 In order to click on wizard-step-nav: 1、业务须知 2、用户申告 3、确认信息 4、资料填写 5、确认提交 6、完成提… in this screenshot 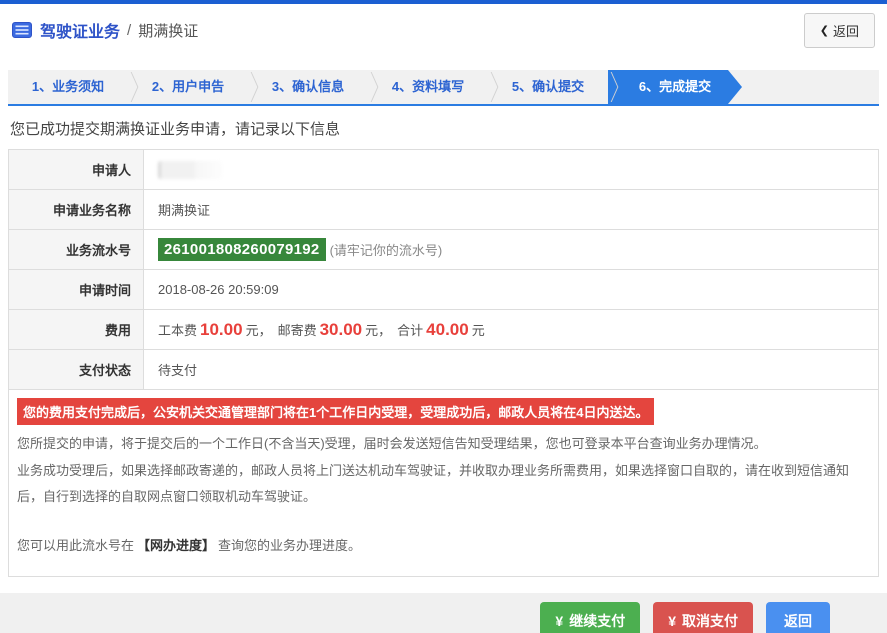, I will do `click(443, 88)`.